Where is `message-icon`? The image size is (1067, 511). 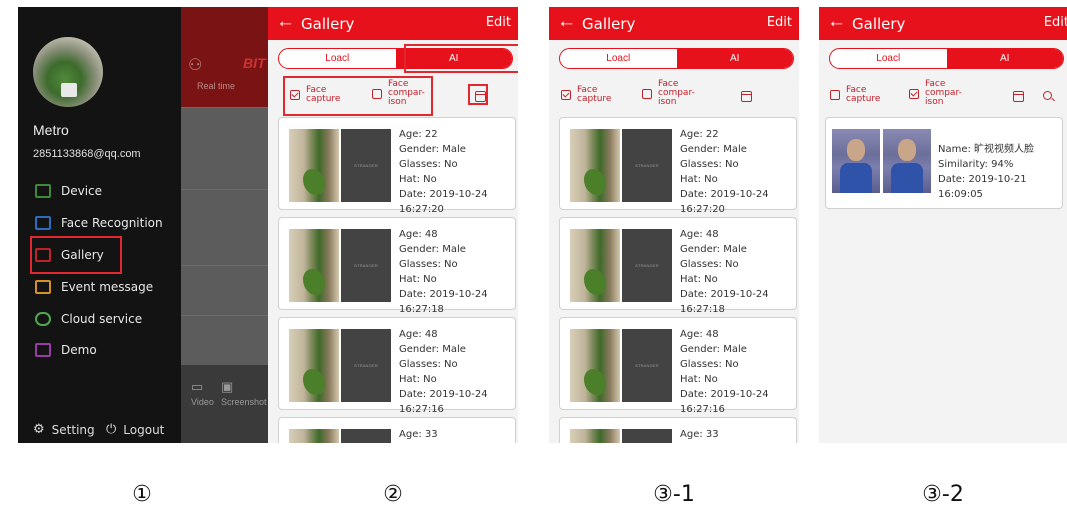 message-icon is located at coordinates (43, 287).